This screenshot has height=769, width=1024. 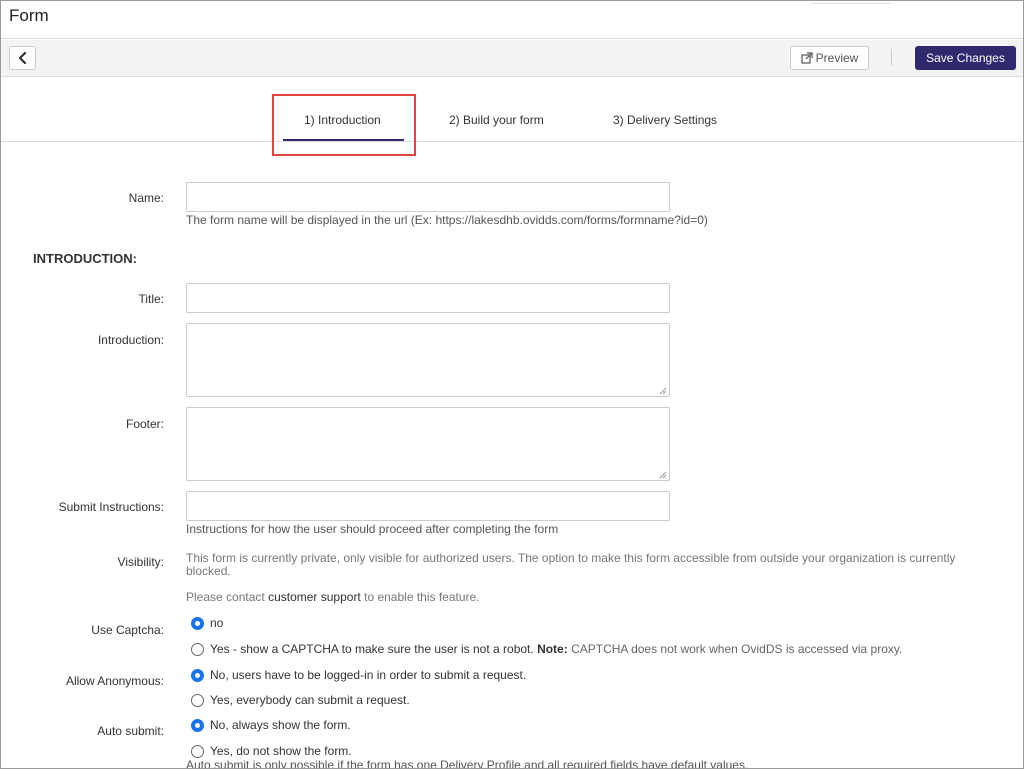 I want to click on auto-submit-label: Auto submit:, so click(x=130, y=731).